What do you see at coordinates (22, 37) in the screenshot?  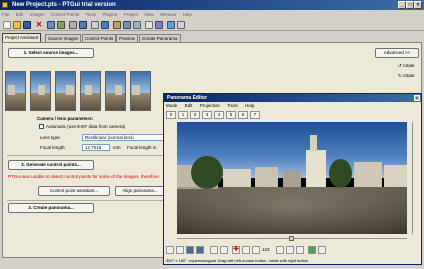 I see `tab-project-assistant: Project Assistant` at bounding box center [22, 37].